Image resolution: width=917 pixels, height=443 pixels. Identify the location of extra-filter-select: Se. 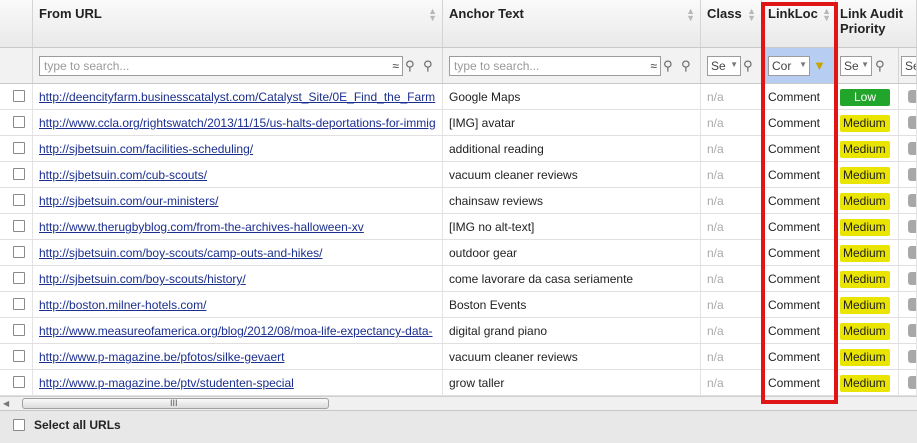
(908, 66).